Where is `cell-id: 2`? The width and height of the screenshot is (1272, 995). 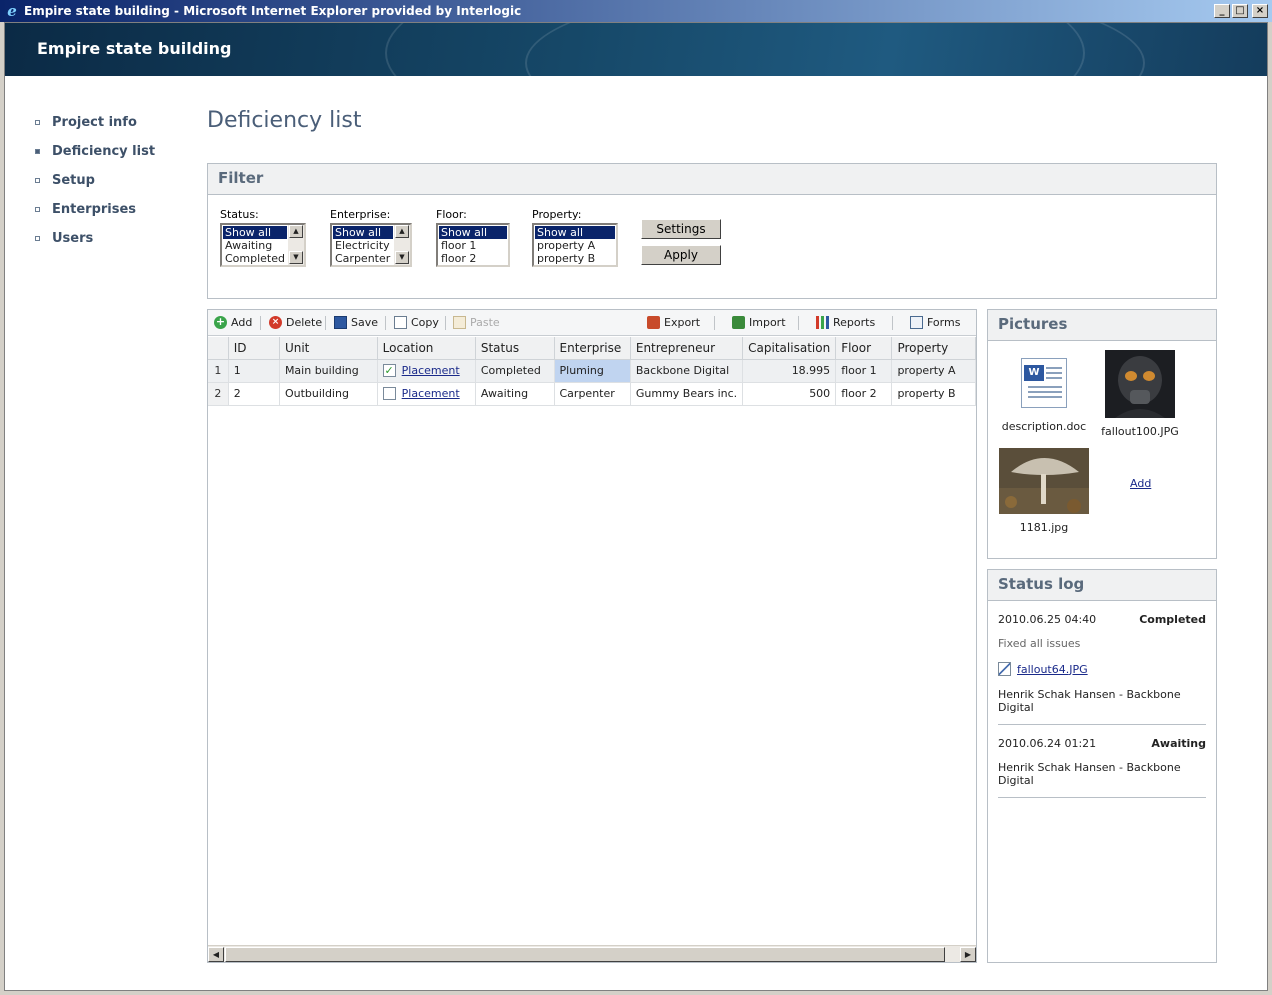 cell-id: 2 is located at coordinates (254, 394).